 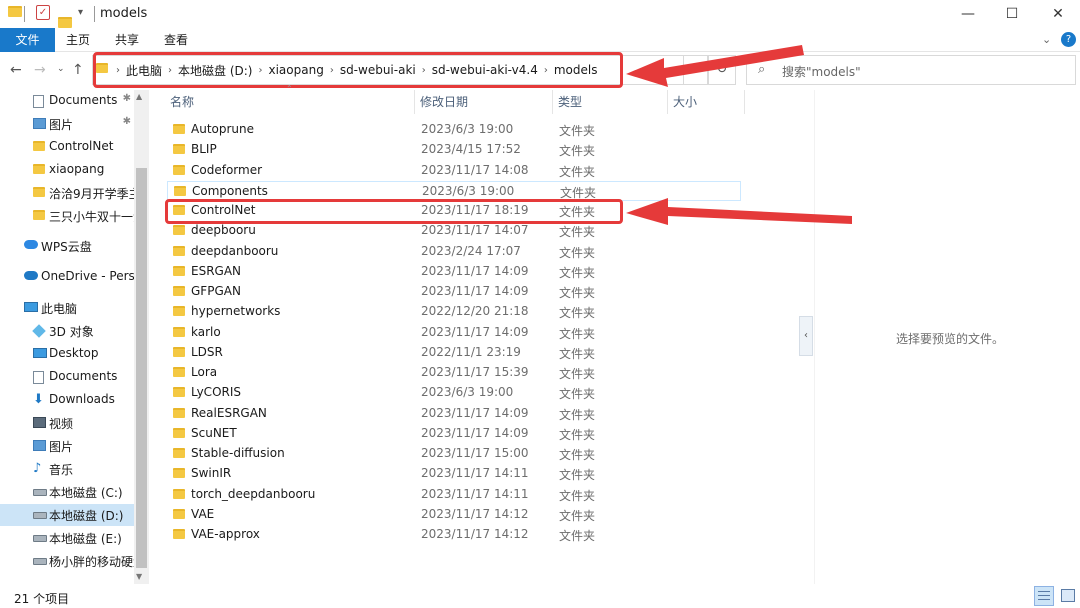 I want to click on column-header-date: 修改日期, so click(x=444, y=104).